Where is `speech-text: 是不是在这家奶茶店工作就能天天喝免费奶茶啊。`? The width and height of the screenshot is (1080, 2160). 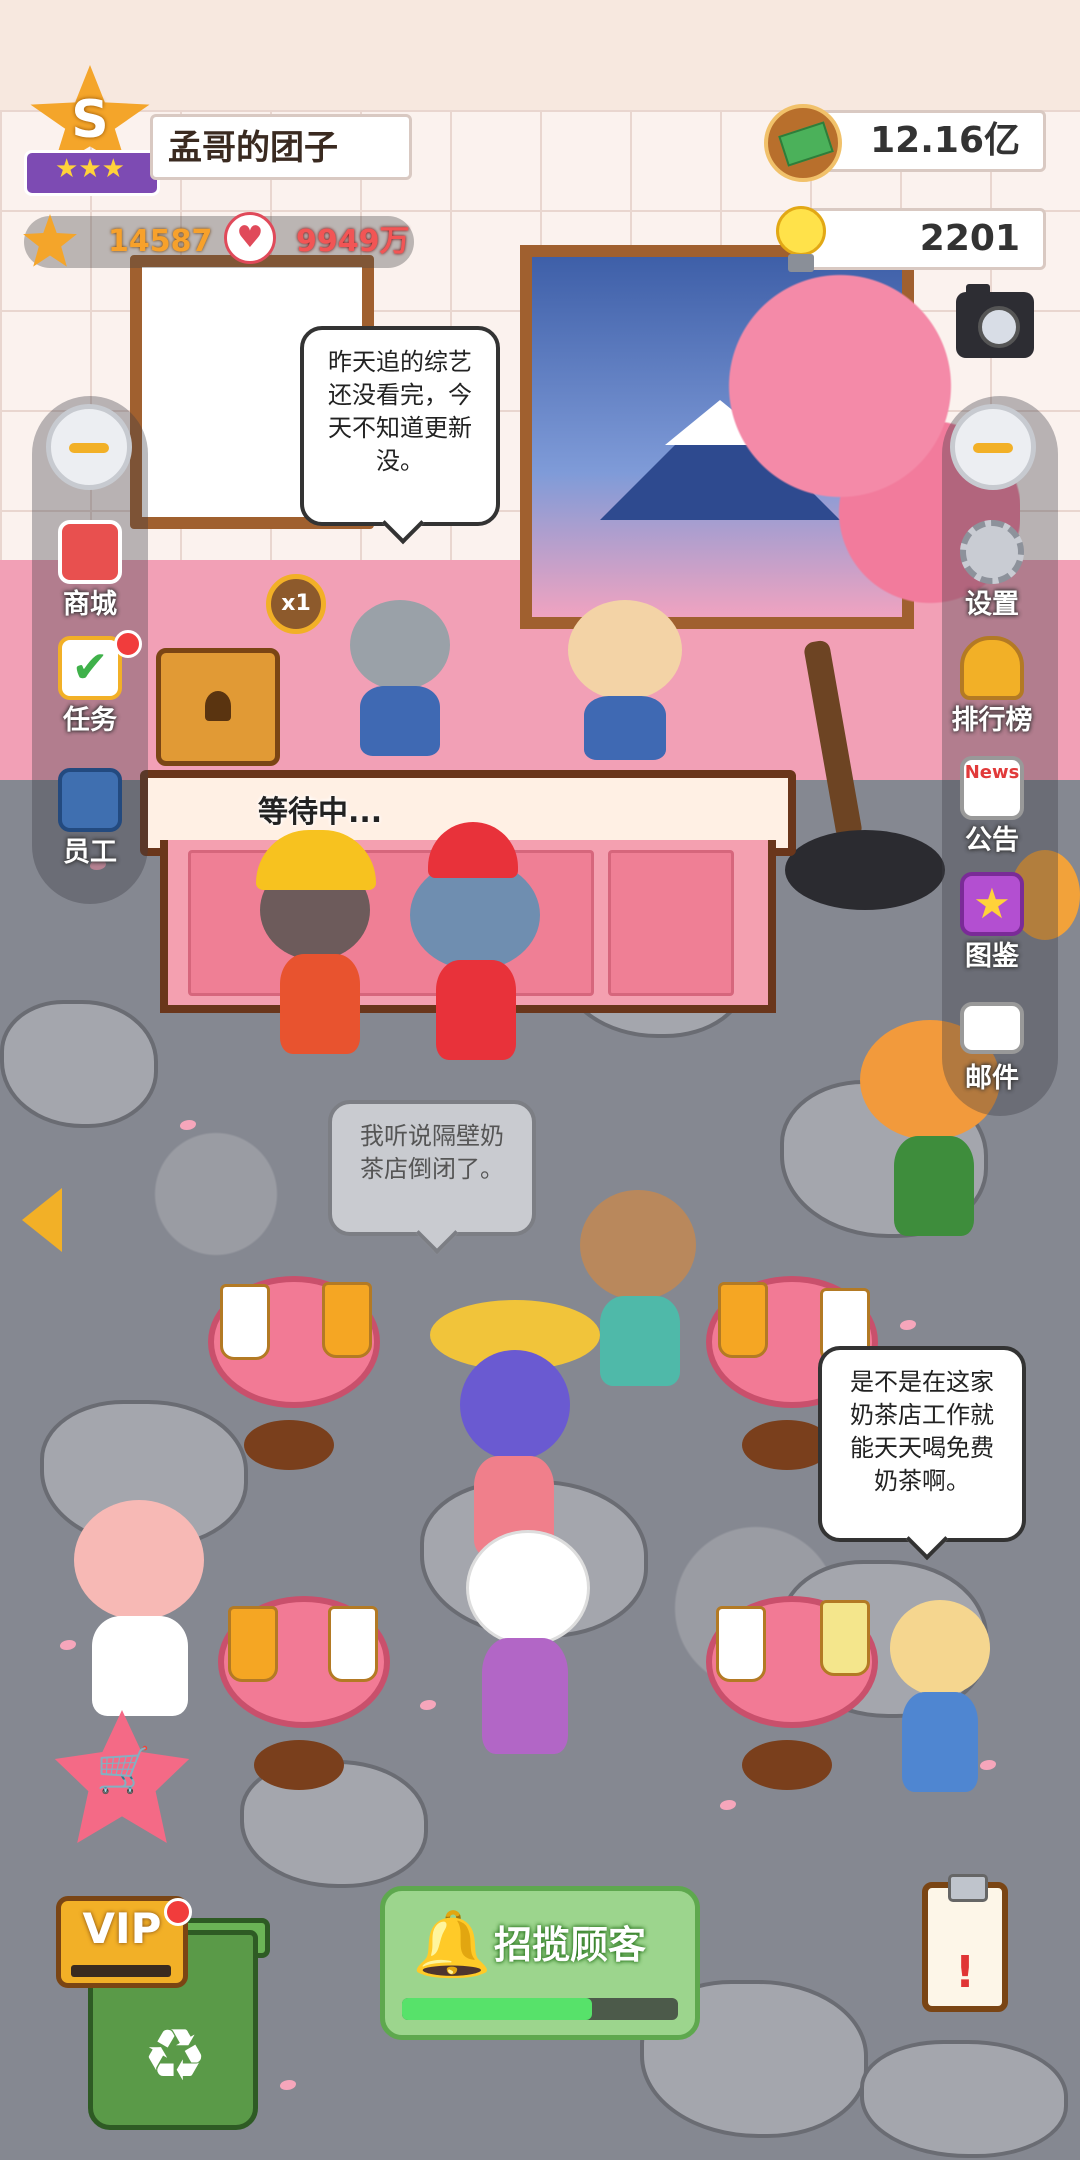 speech-text: 是不是在这家奶茶店工作就能天天喝免费奶茶啊。 is located at coordinates (922, 1431).